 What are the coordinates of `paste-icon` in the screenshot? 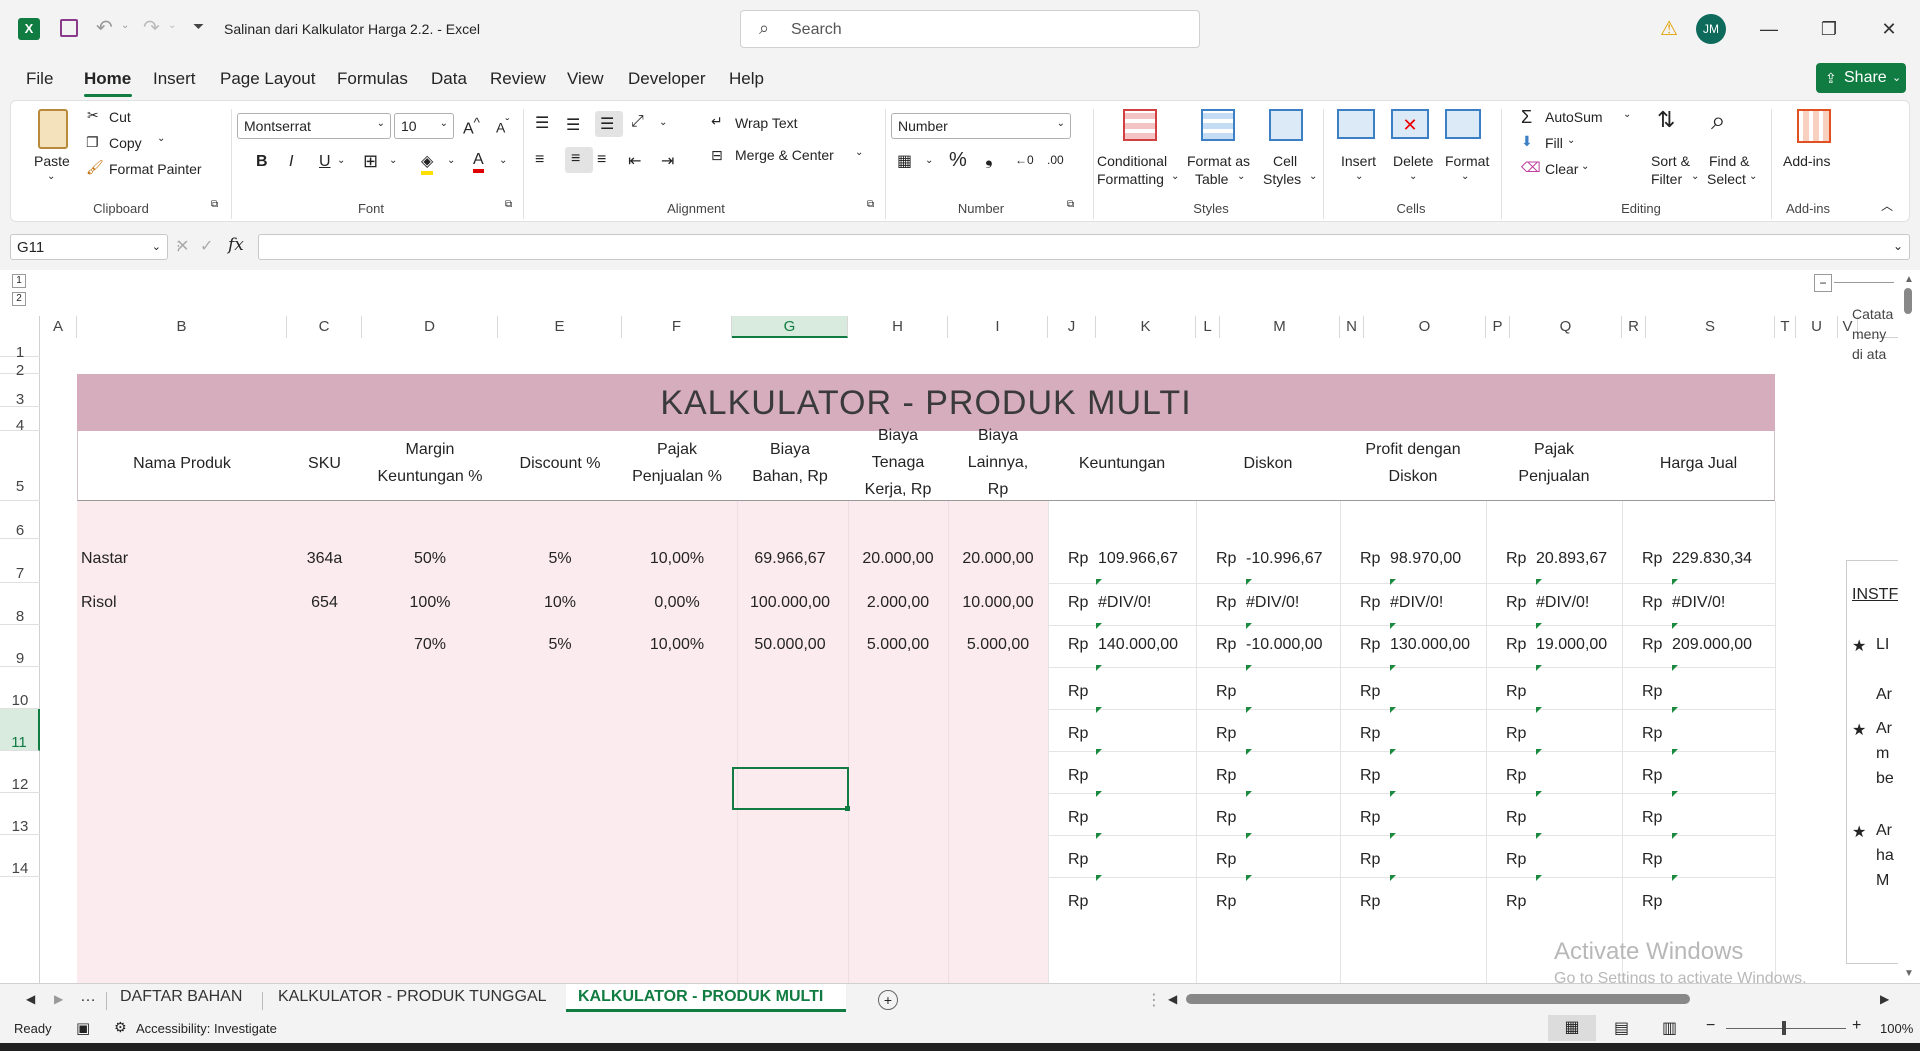 It's located at (53, 129).